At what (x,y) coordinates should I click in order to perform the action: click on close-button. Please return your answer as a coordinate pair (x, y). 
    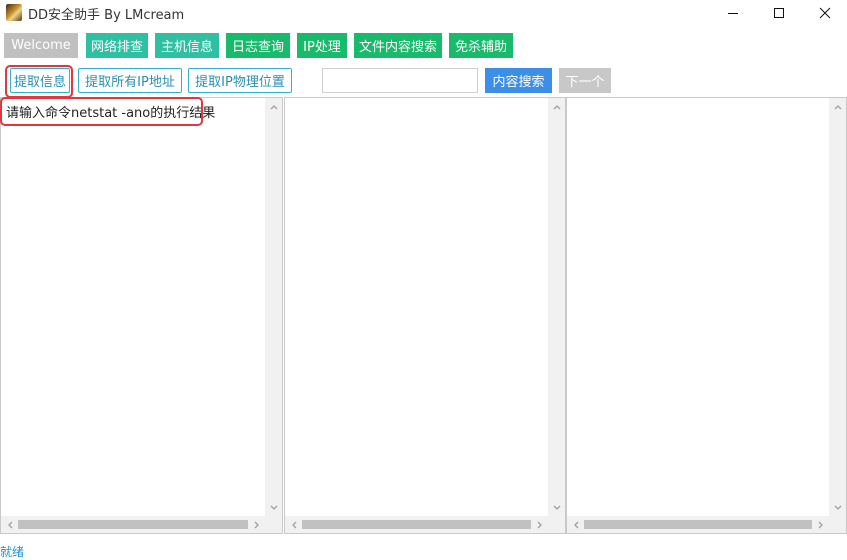
    Looking at the image, I should click on (824, 13).